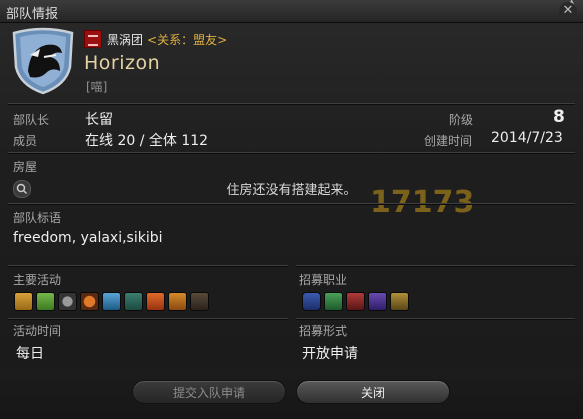 The height and width of the screenshot is (419, 583). I want to click on close-window-icon: ✕, so click(568, 11).